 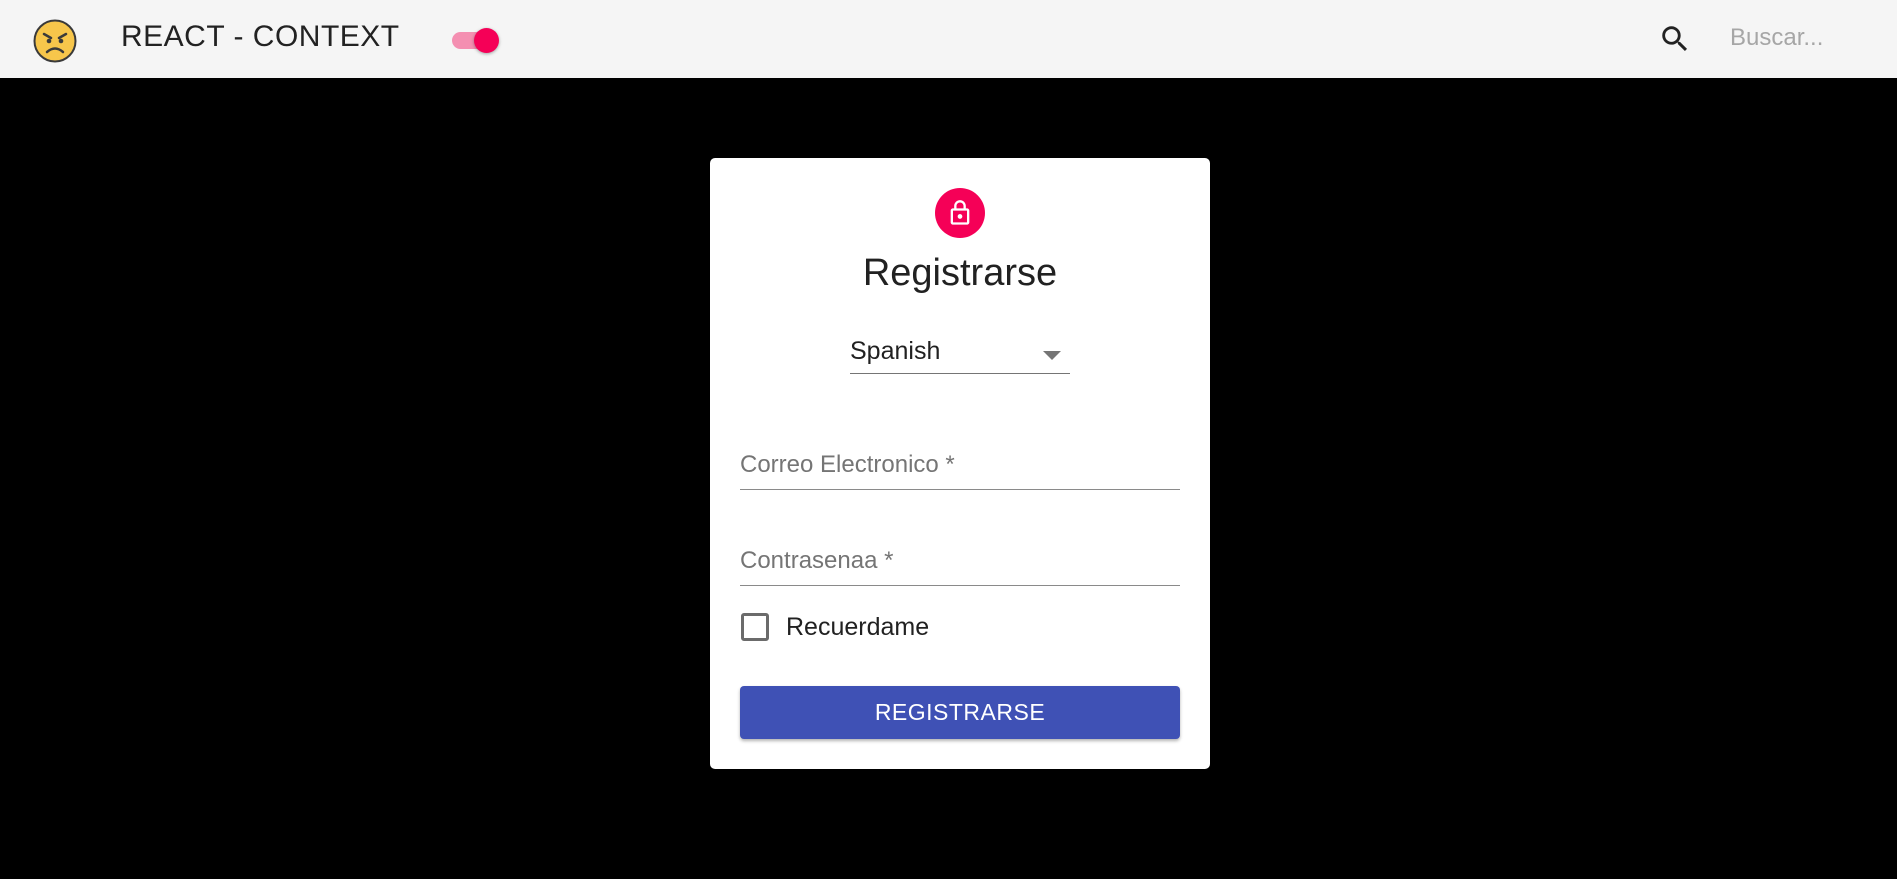 I want to click on language-select: Spanish, so click(x=960, y=354).